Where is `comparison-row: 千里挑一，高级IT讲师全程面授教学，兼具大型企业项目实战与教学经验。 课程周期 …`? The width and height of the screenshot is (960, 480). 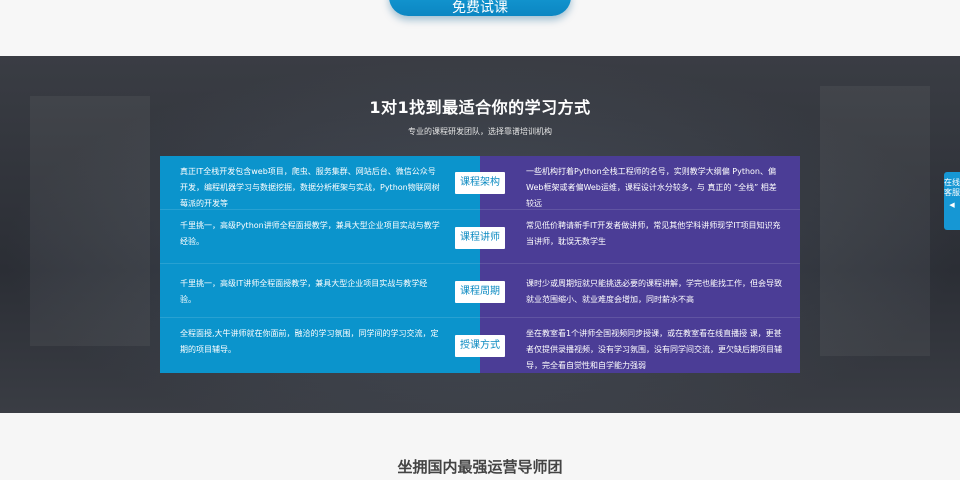 comparison-row: 千里挑一，高级IT讲师全程面授教学，兼具大型企业项目实战与教学经验。 课程周期 … is located at coordinates (480, 291).